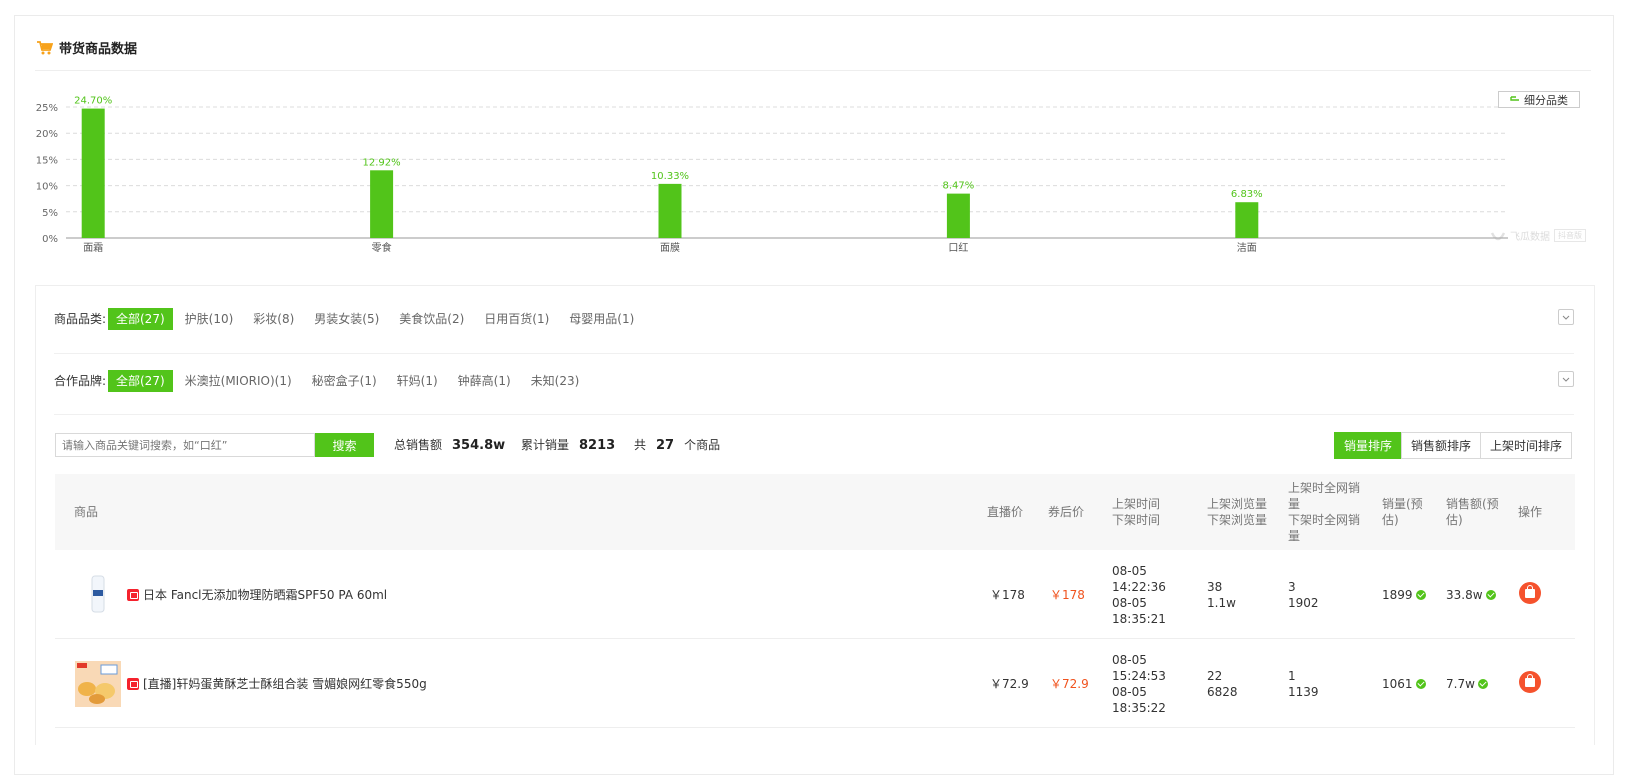 This screenshot has width=1642, height=775. I want to click on header-net-sales: 上架时全网销 量 下架时全网销 量, so click(1324, 512).